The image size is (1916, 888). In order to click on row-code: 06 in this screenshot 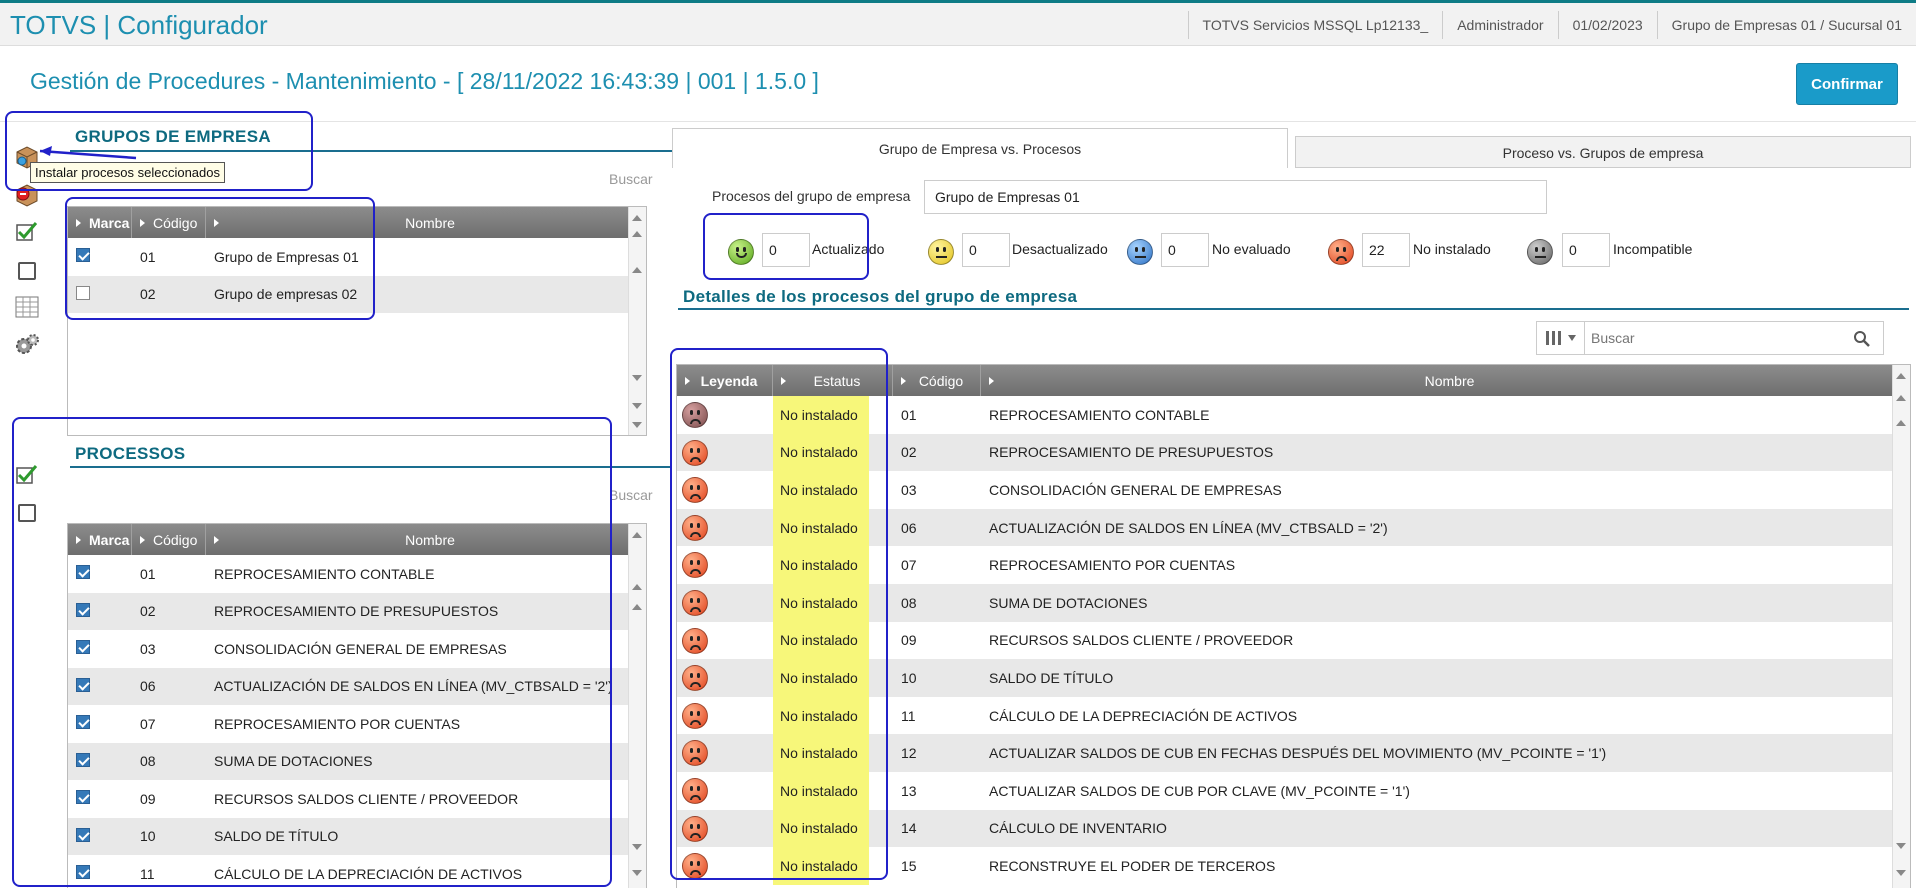, I will do `click(909, 527)`.